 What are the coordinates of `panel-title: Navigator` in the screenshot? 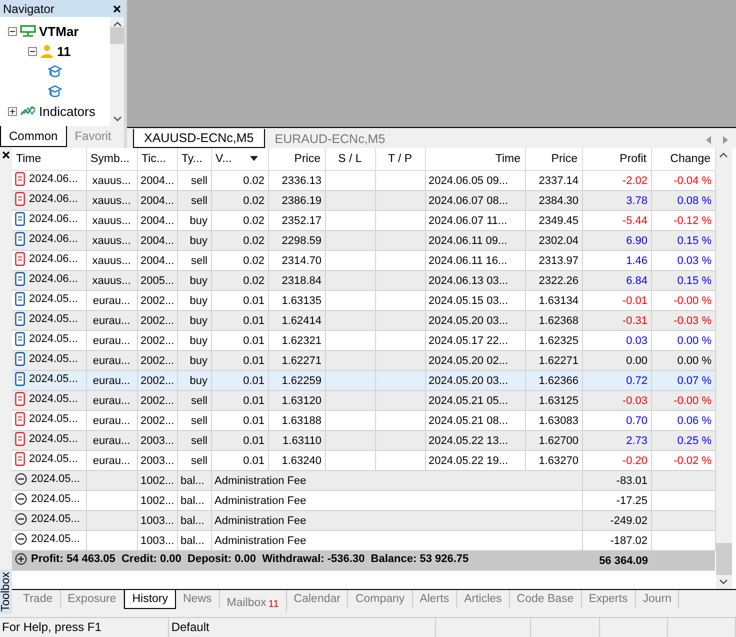 It's located at (28, 9).